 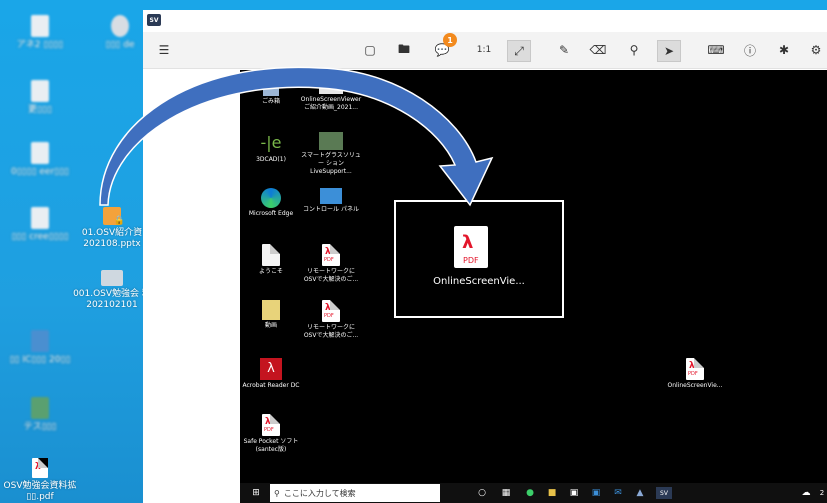 I want to click on arrow-body, so click(x=296, y=136).